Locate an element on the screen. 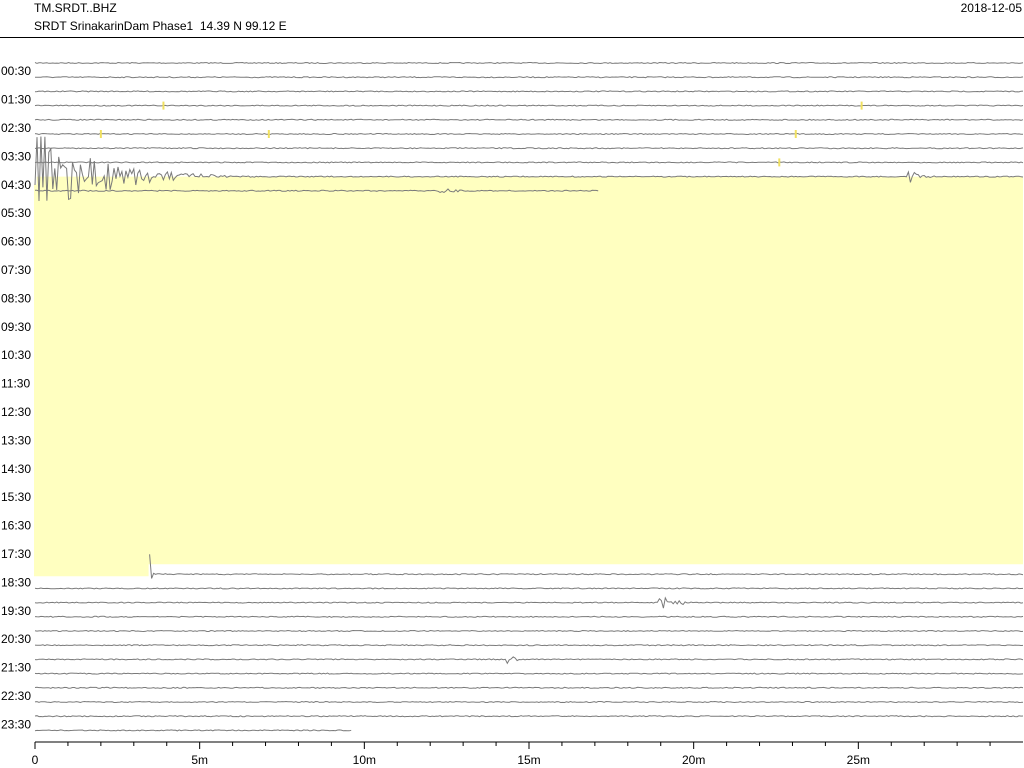 This screenshot has width=1024, height=768. row-label-12: 12:30 is located at coordinates (16, 412).